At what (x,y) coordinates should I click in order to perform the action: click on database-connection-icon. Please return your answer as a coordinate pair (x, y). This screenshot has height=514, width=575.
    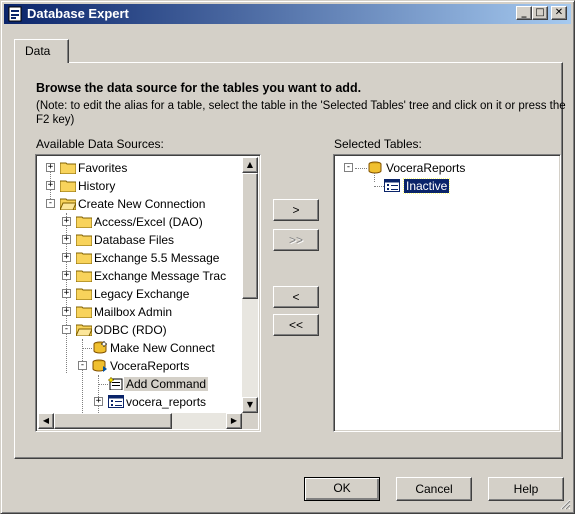
    Looking at the image, I should click on (99, 365).